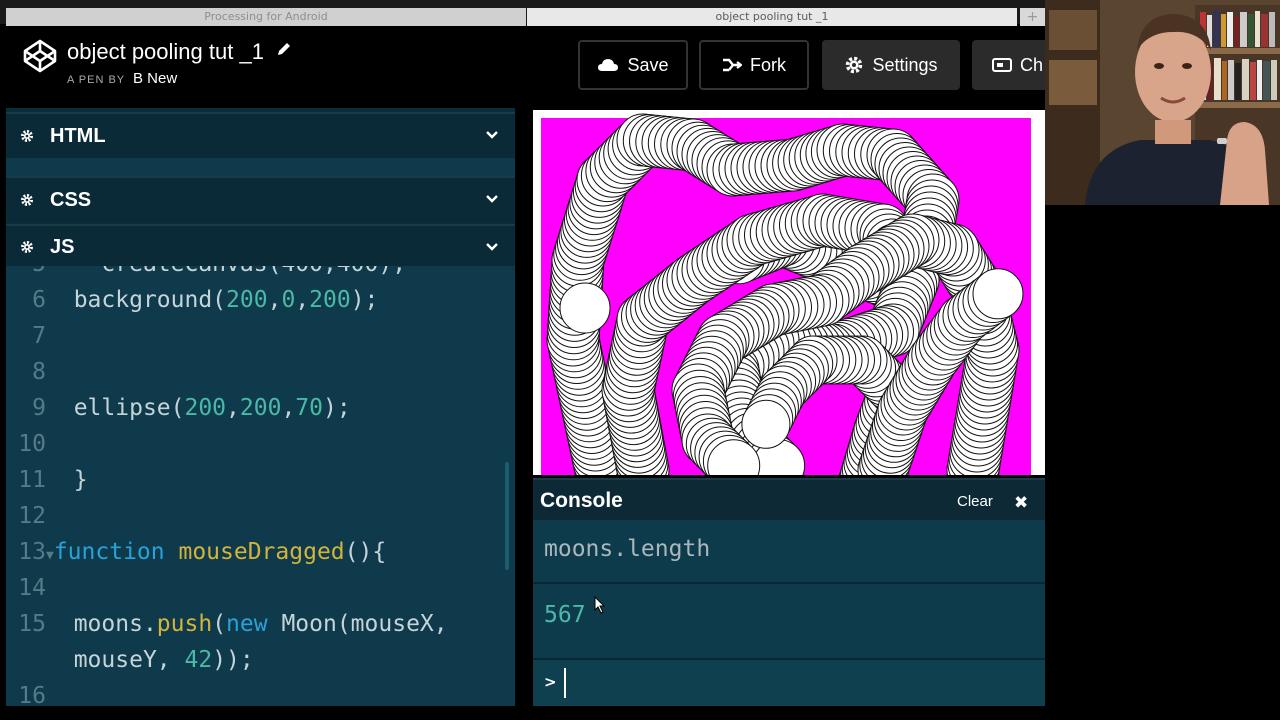 This screenshot has height=720, width=1280. I want to click on code-line: mouseY, 42));, so click(130, 660).